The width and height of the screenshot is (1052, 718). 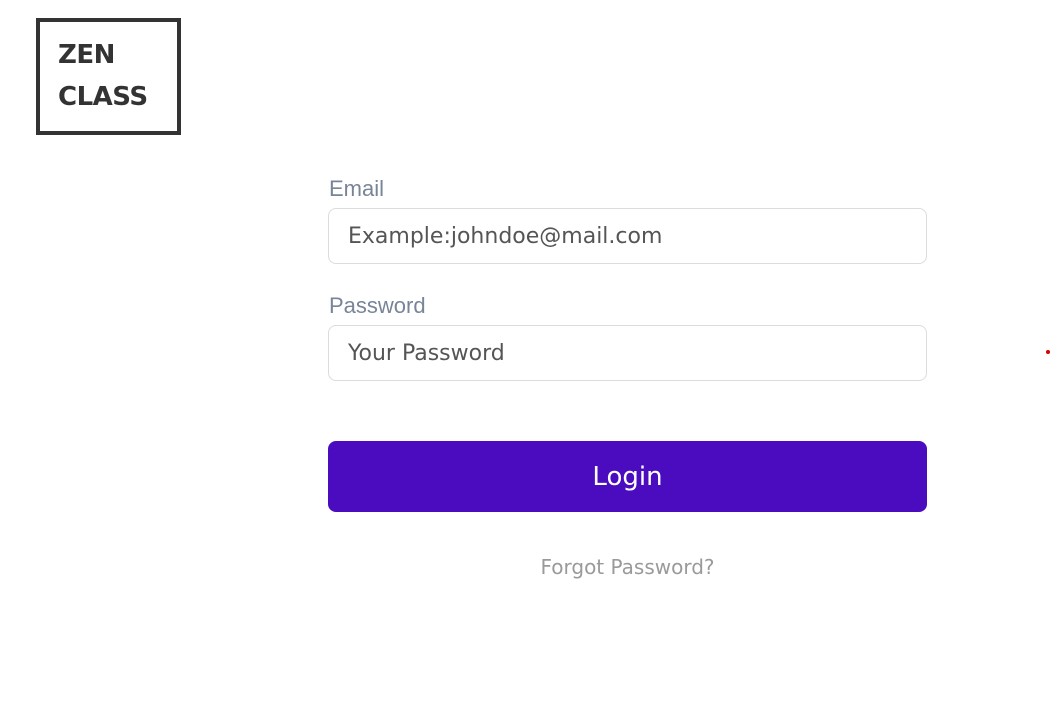 I want to click on logo-line-class: CLASS, so click(x=103, y=97).